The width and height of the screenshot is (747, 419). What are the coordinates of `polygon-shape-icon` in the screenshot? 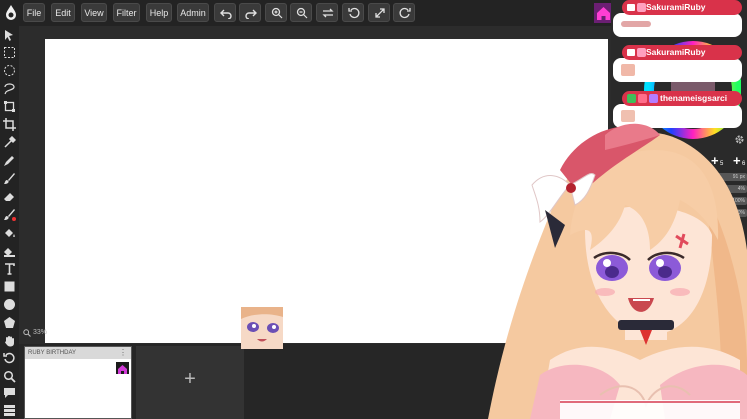 It's located at (9, 322).